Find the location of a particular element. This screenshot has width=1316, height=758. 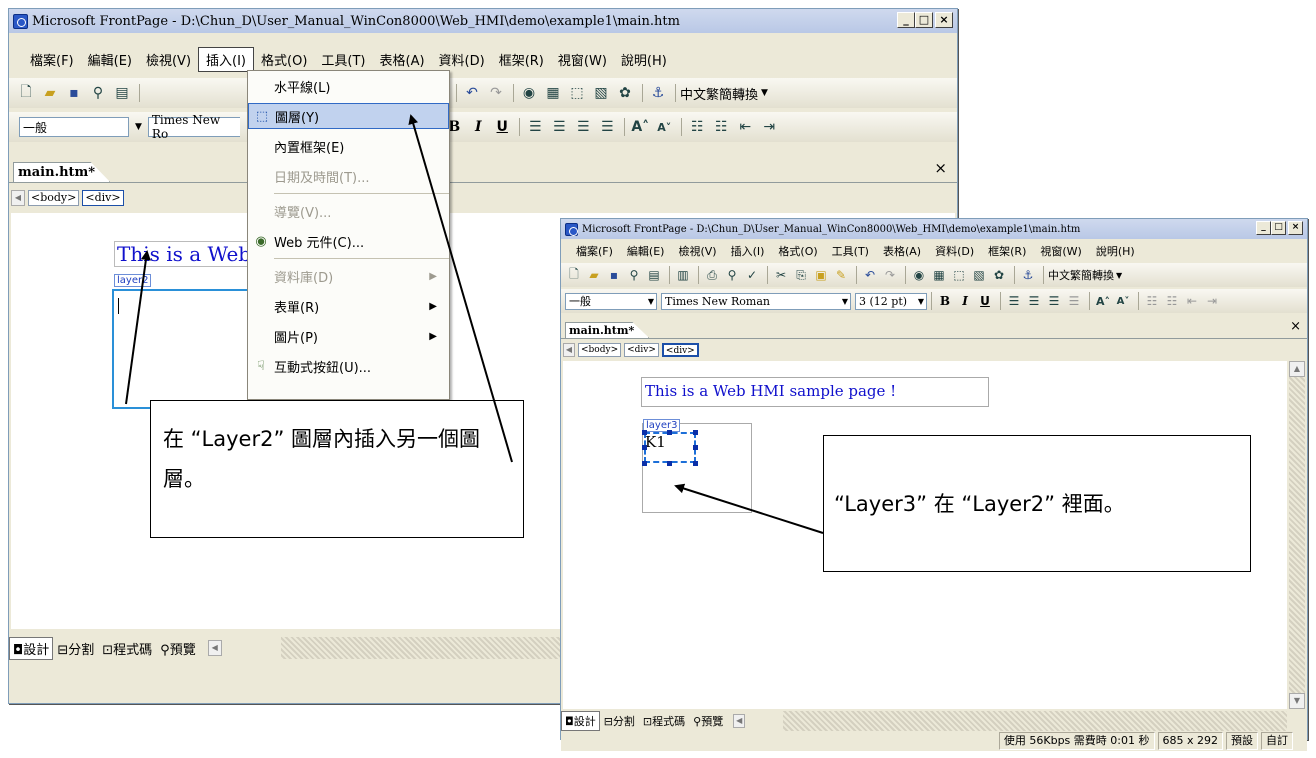

tag-div-selected: <div> is located at coordinates (680, 350).